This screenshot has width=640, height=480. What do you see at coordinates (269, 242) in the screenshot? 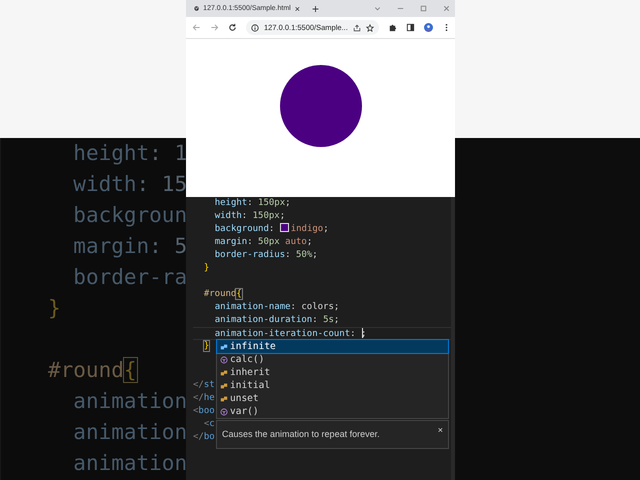
I see `code-text: 50px` at bounding box center [269, 242].